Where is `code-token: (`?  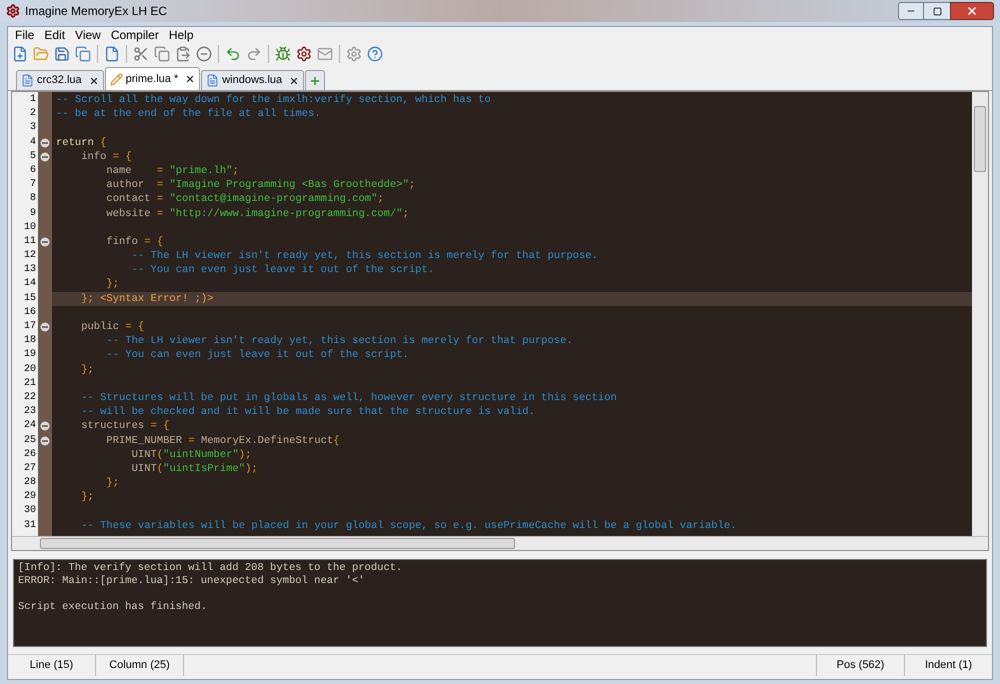
code-token: ( is located at coordinates (160, 455).